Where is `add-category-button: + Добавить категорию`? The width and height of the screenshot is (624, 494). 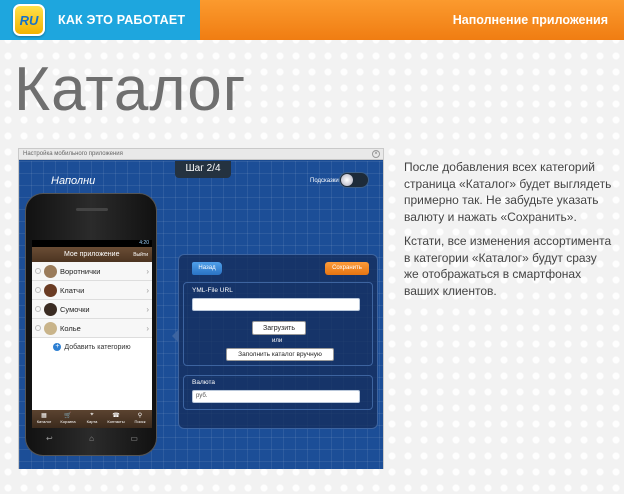 add-category-button: + Добавить категорию is located at coordinates (92, 347).